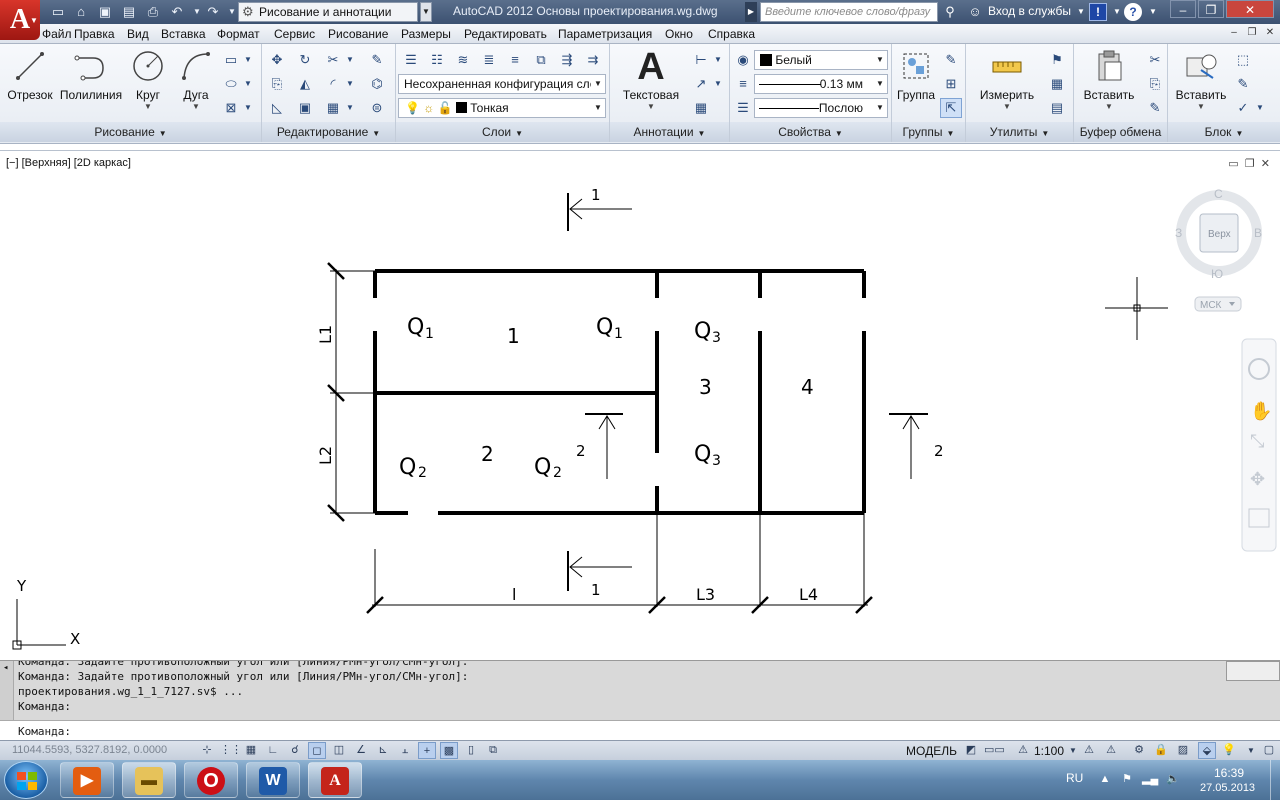 Image resolution: width=1280 pixels, height=800 pixels. I want to click on panel-utilities-title: Утилиты ▼, so click(1019, 132).